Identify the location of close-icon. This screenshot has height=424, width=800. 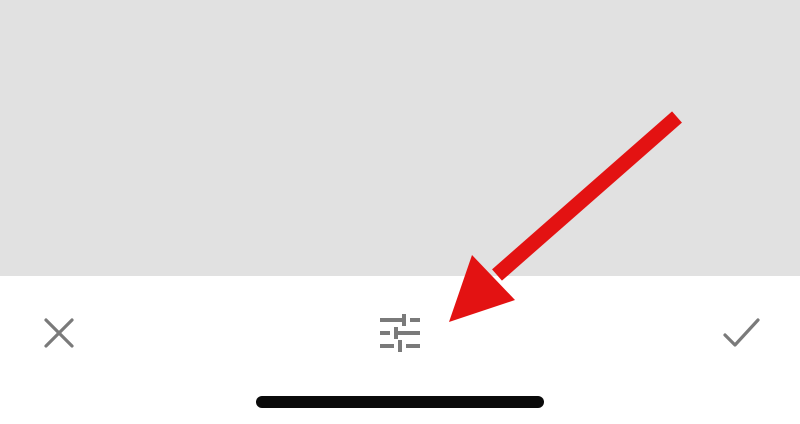
(59, 333).